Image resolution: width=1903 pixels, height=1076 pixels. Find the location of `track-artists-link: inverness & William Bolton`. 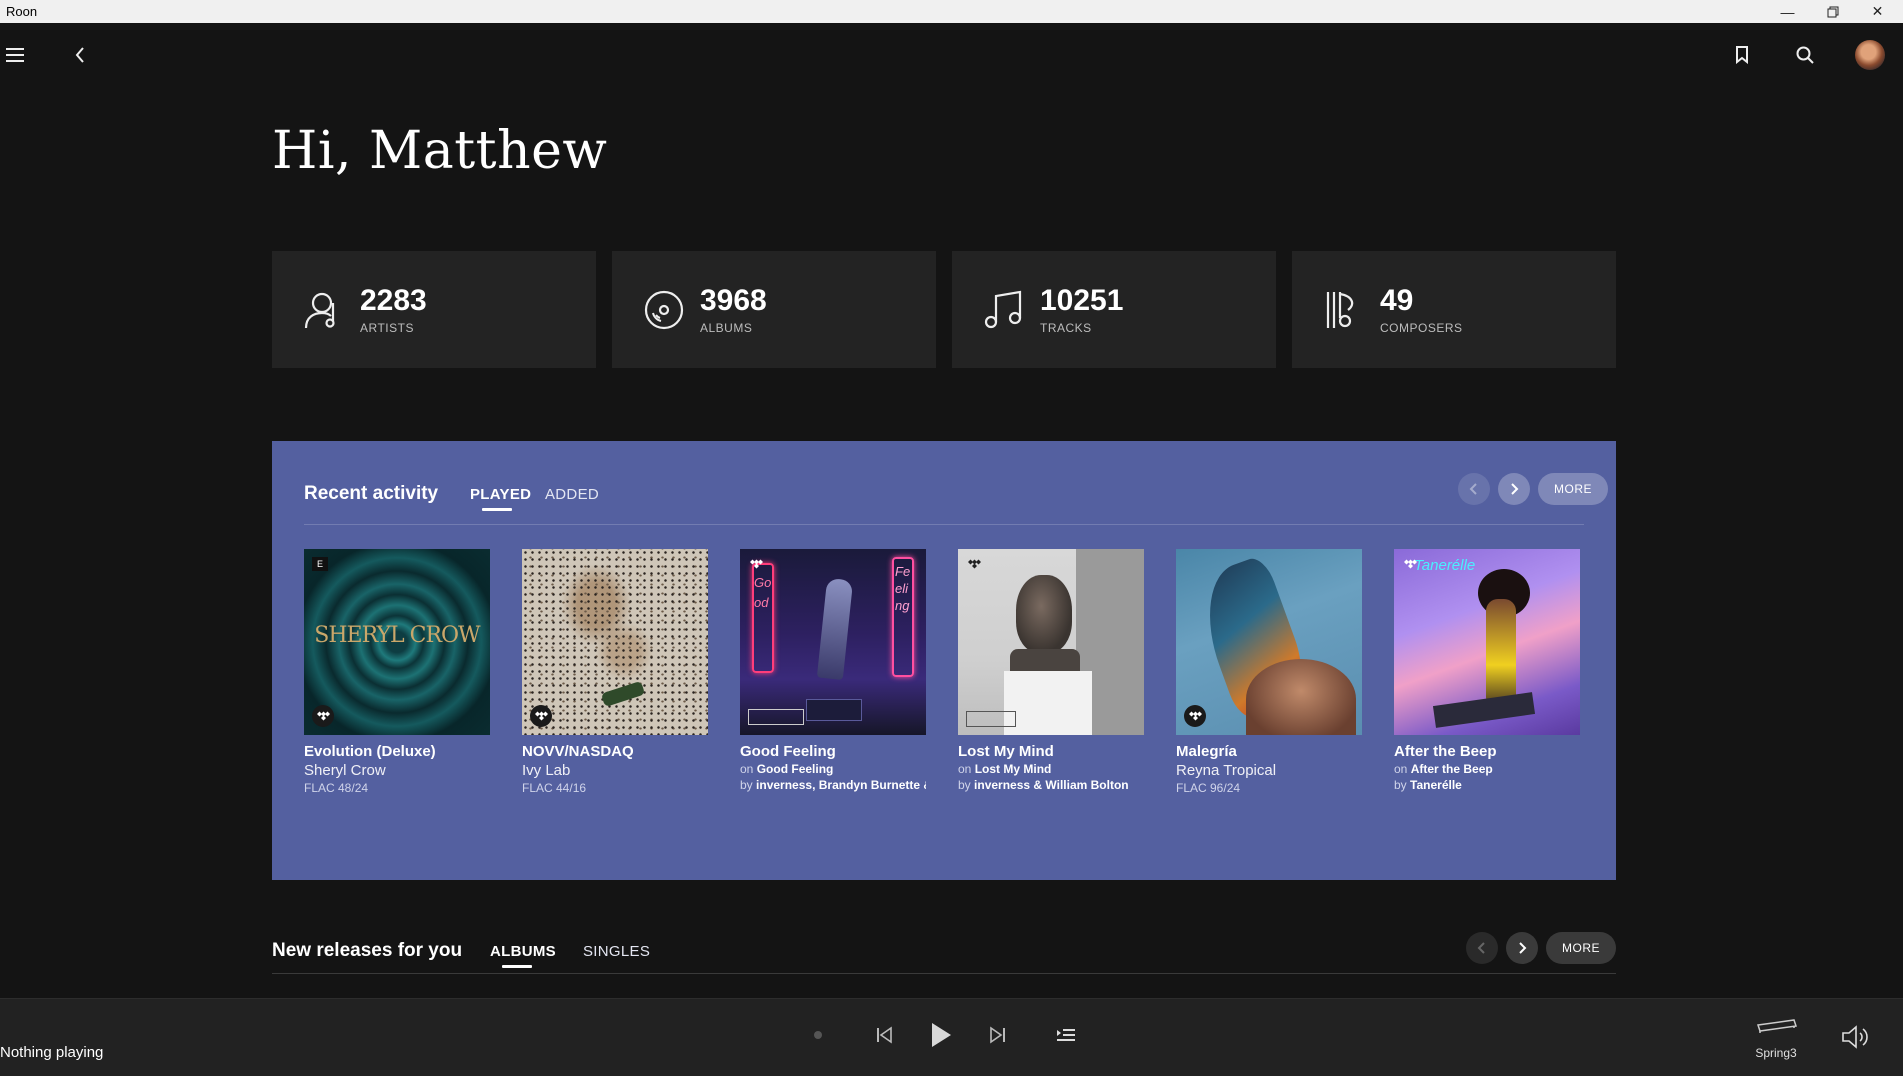

track-artists-link: inverness & William Bolton is located at coordinates (1051, 785).